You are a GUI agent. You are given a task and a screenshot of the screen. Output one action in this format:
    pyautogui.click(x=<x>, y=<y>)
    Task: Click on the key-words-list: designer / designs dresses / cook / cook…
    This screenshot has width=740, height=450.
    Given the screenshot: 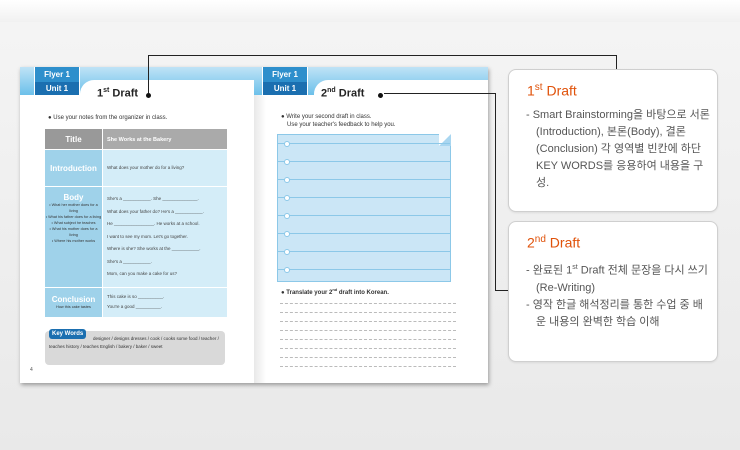 What is the action you would take?
    pyautogui.click(x=134, y=342)
    